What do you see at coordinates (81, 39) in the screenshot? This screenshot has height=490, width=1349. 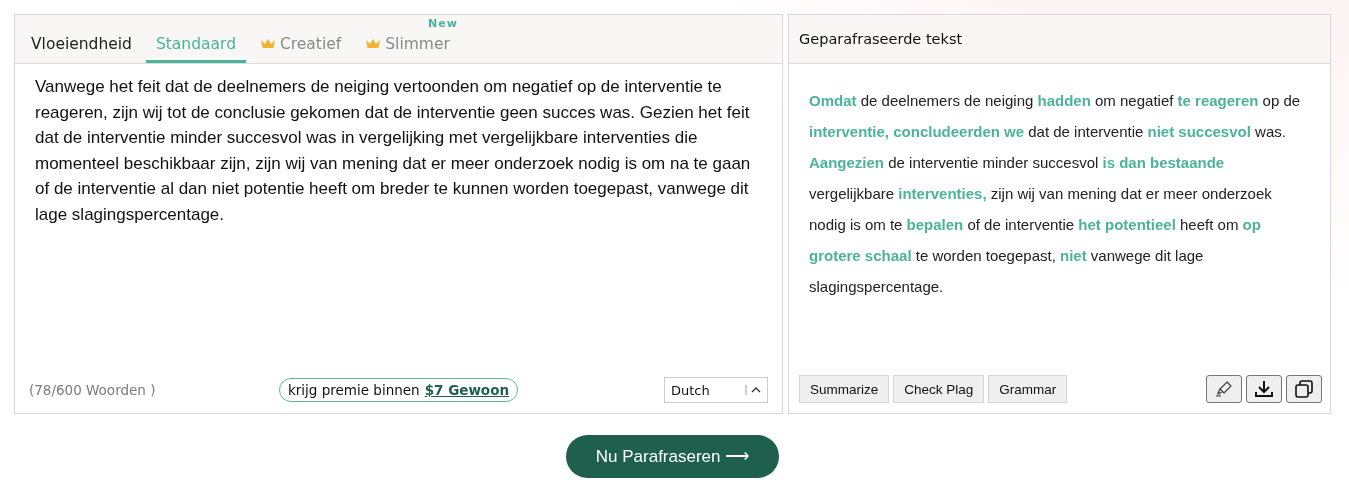 I see `mode-tab: Vloeiendheid` at bounding box center [81, 39].